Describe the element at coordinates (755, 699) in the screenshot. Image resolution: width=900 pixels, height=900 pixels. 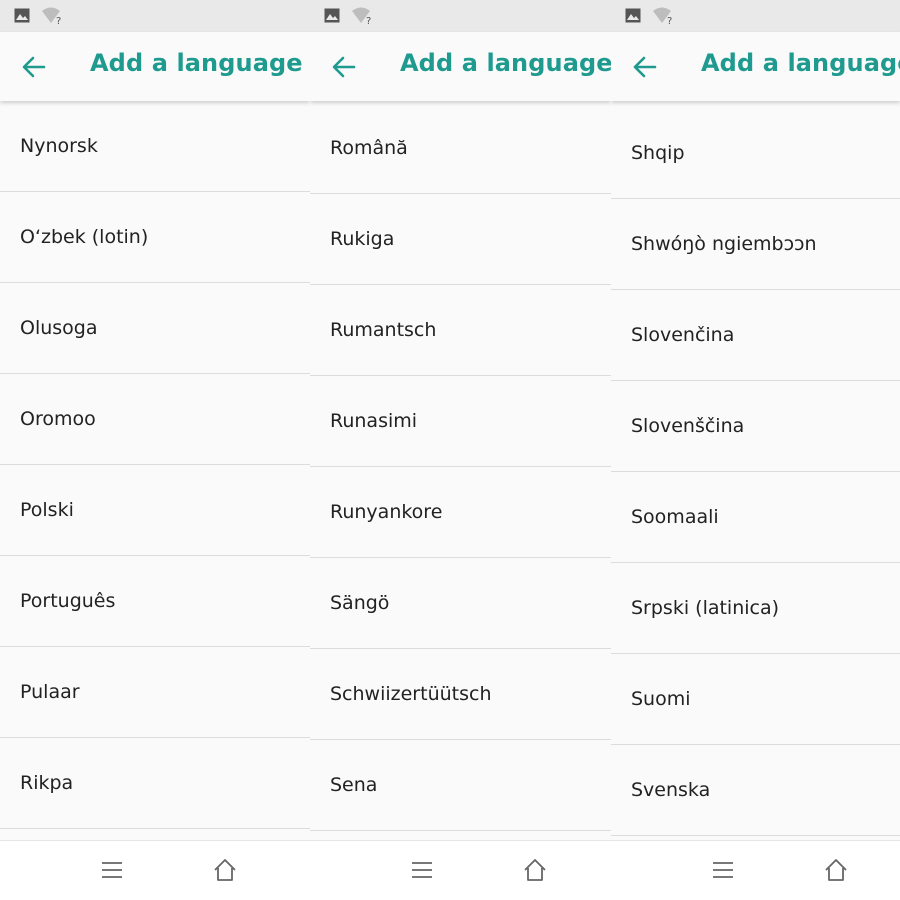
I see `language-item: Suomi` at that location.